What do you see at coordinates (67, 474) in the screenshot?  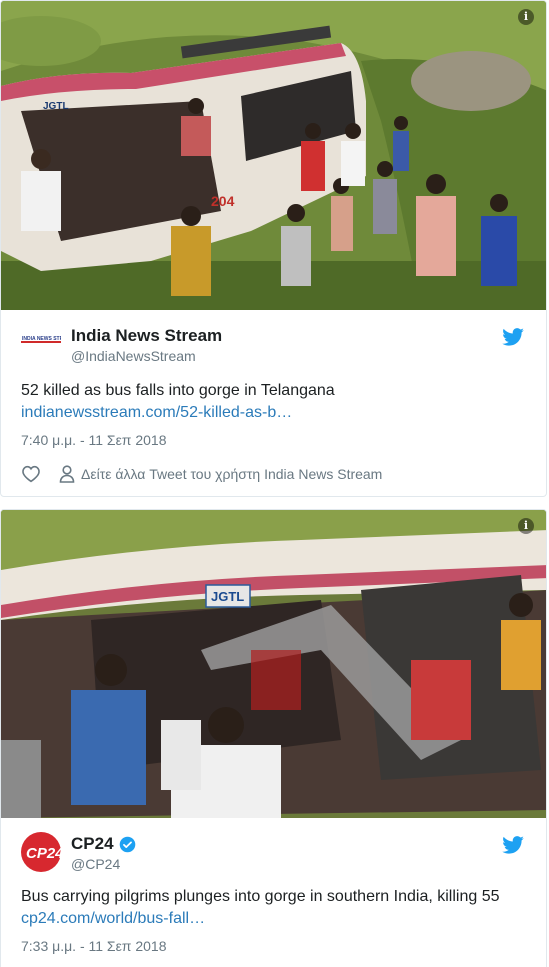 I see `person-icon` at bounding box center [67, 474].